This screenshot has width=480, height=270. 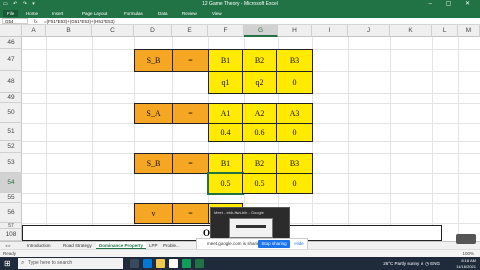 I want to click on column-header-e: E, so click(x=190, y=31).